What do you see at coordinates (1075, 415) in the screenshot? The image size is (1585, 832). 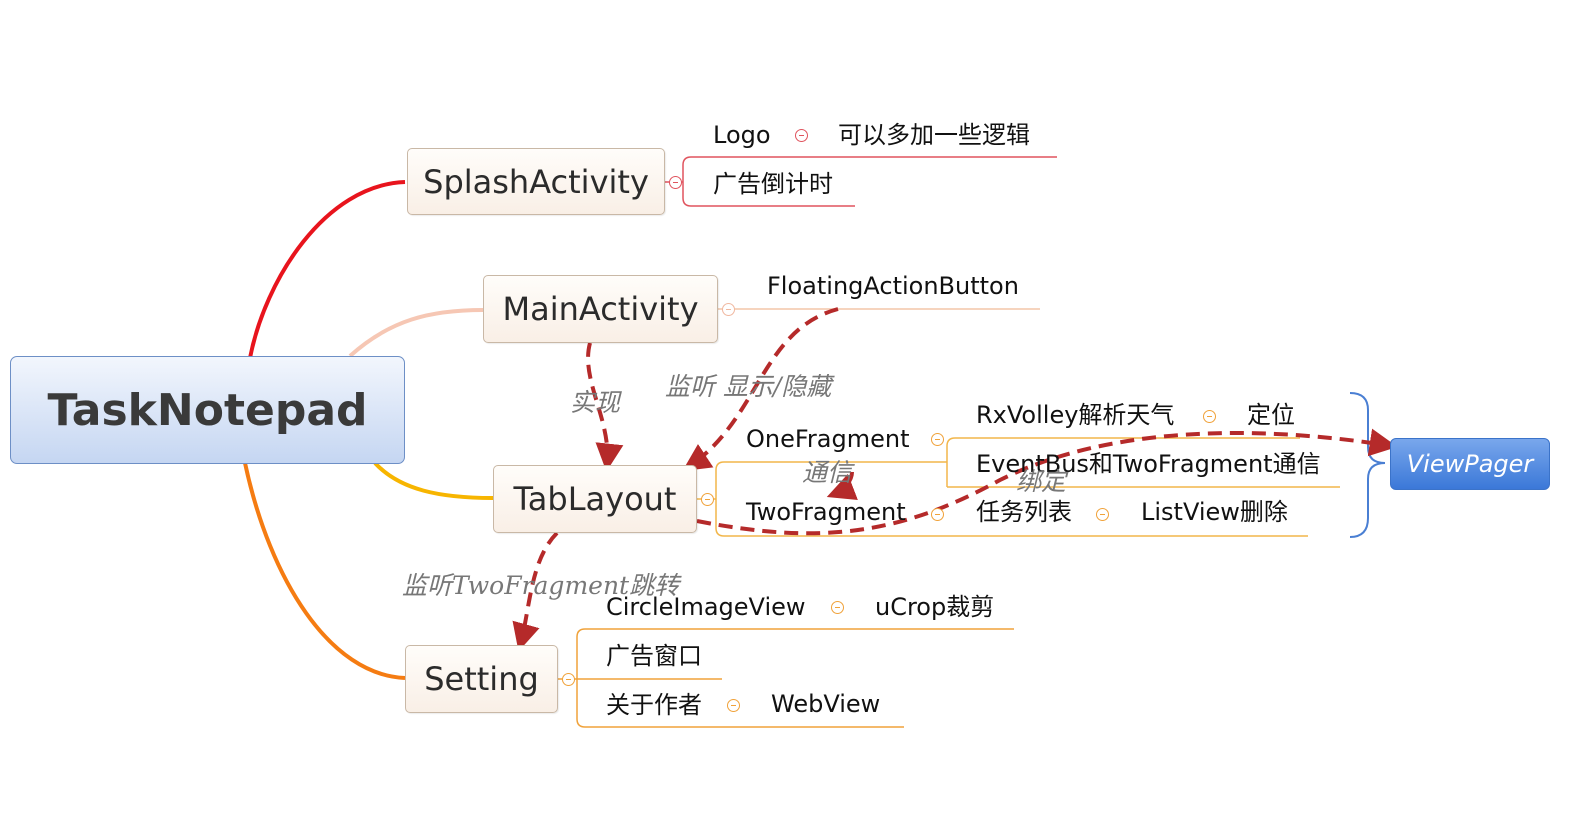 I see `leaf-rxvolley: RxVolley解析天气` at bounding box center [1075, 415].